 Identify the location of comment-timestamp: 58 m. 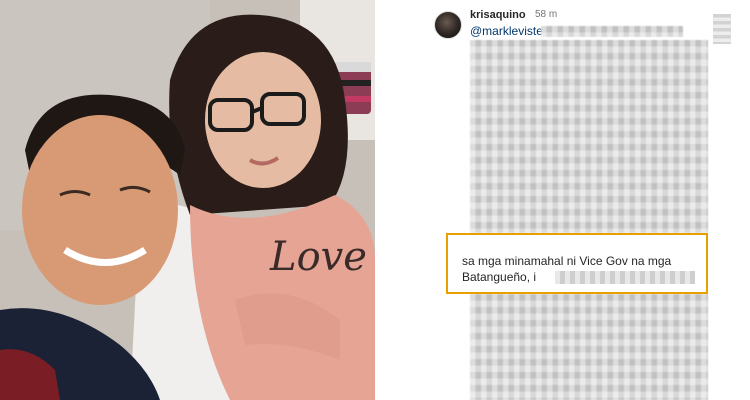
(546, 14).